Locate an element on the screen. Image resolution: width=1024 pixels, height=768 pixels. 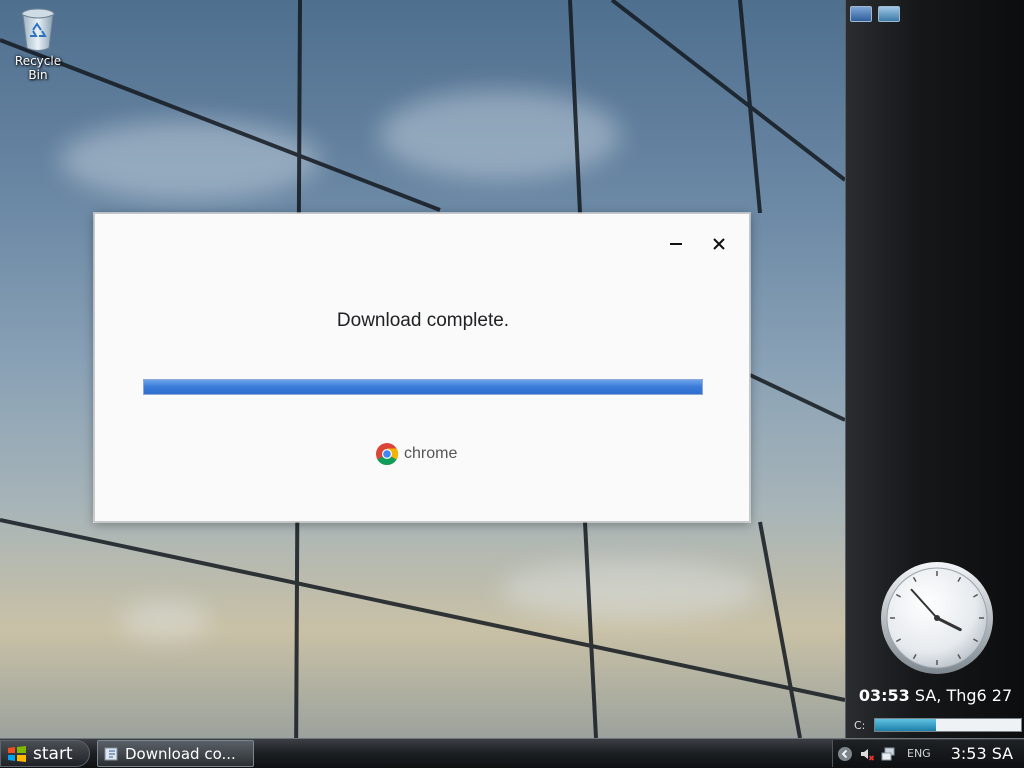
download-progress-fill is located at coordinates (423, 387).